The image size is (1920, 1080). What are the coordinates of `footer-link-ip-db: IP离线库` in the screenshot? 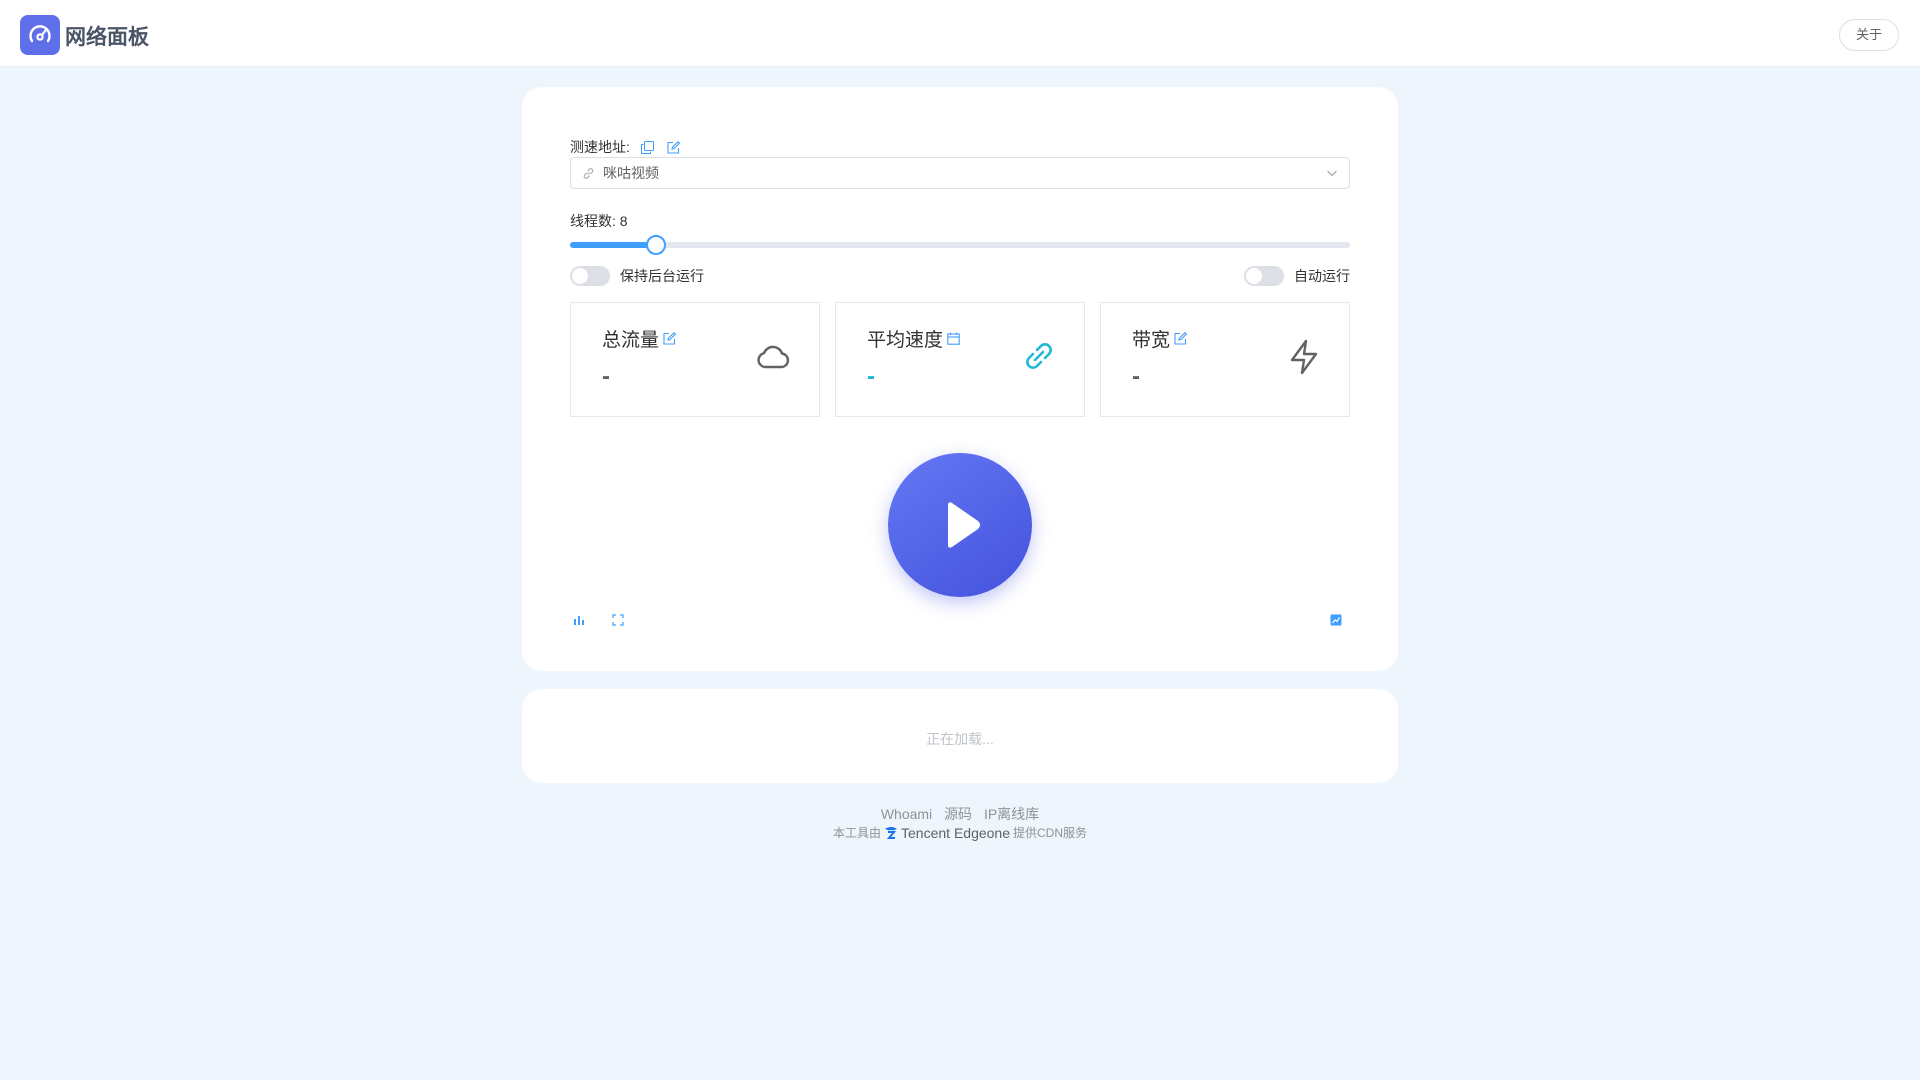 It's located at (1011, 814).